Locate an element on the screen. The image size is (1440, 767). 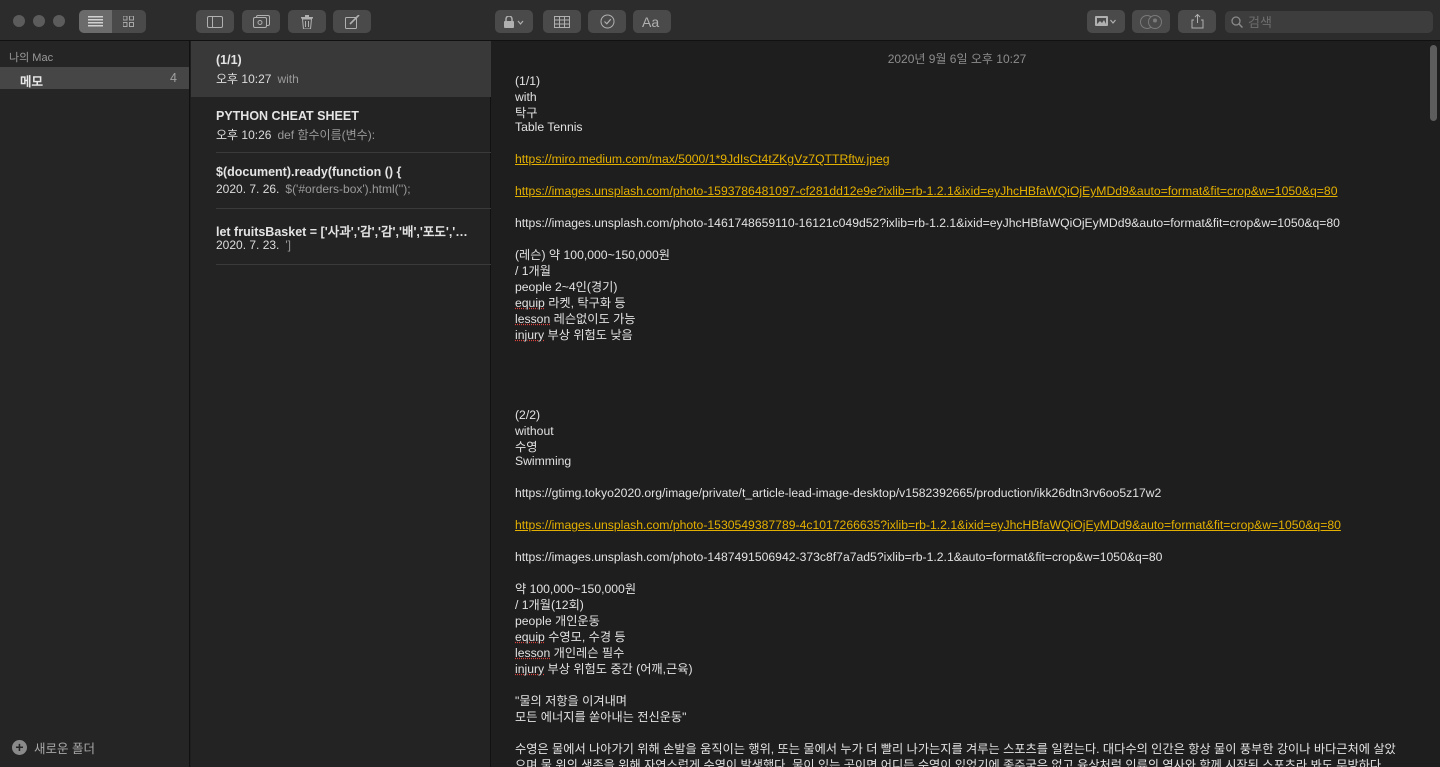
note-line: with is located at coordinates (526, 97).